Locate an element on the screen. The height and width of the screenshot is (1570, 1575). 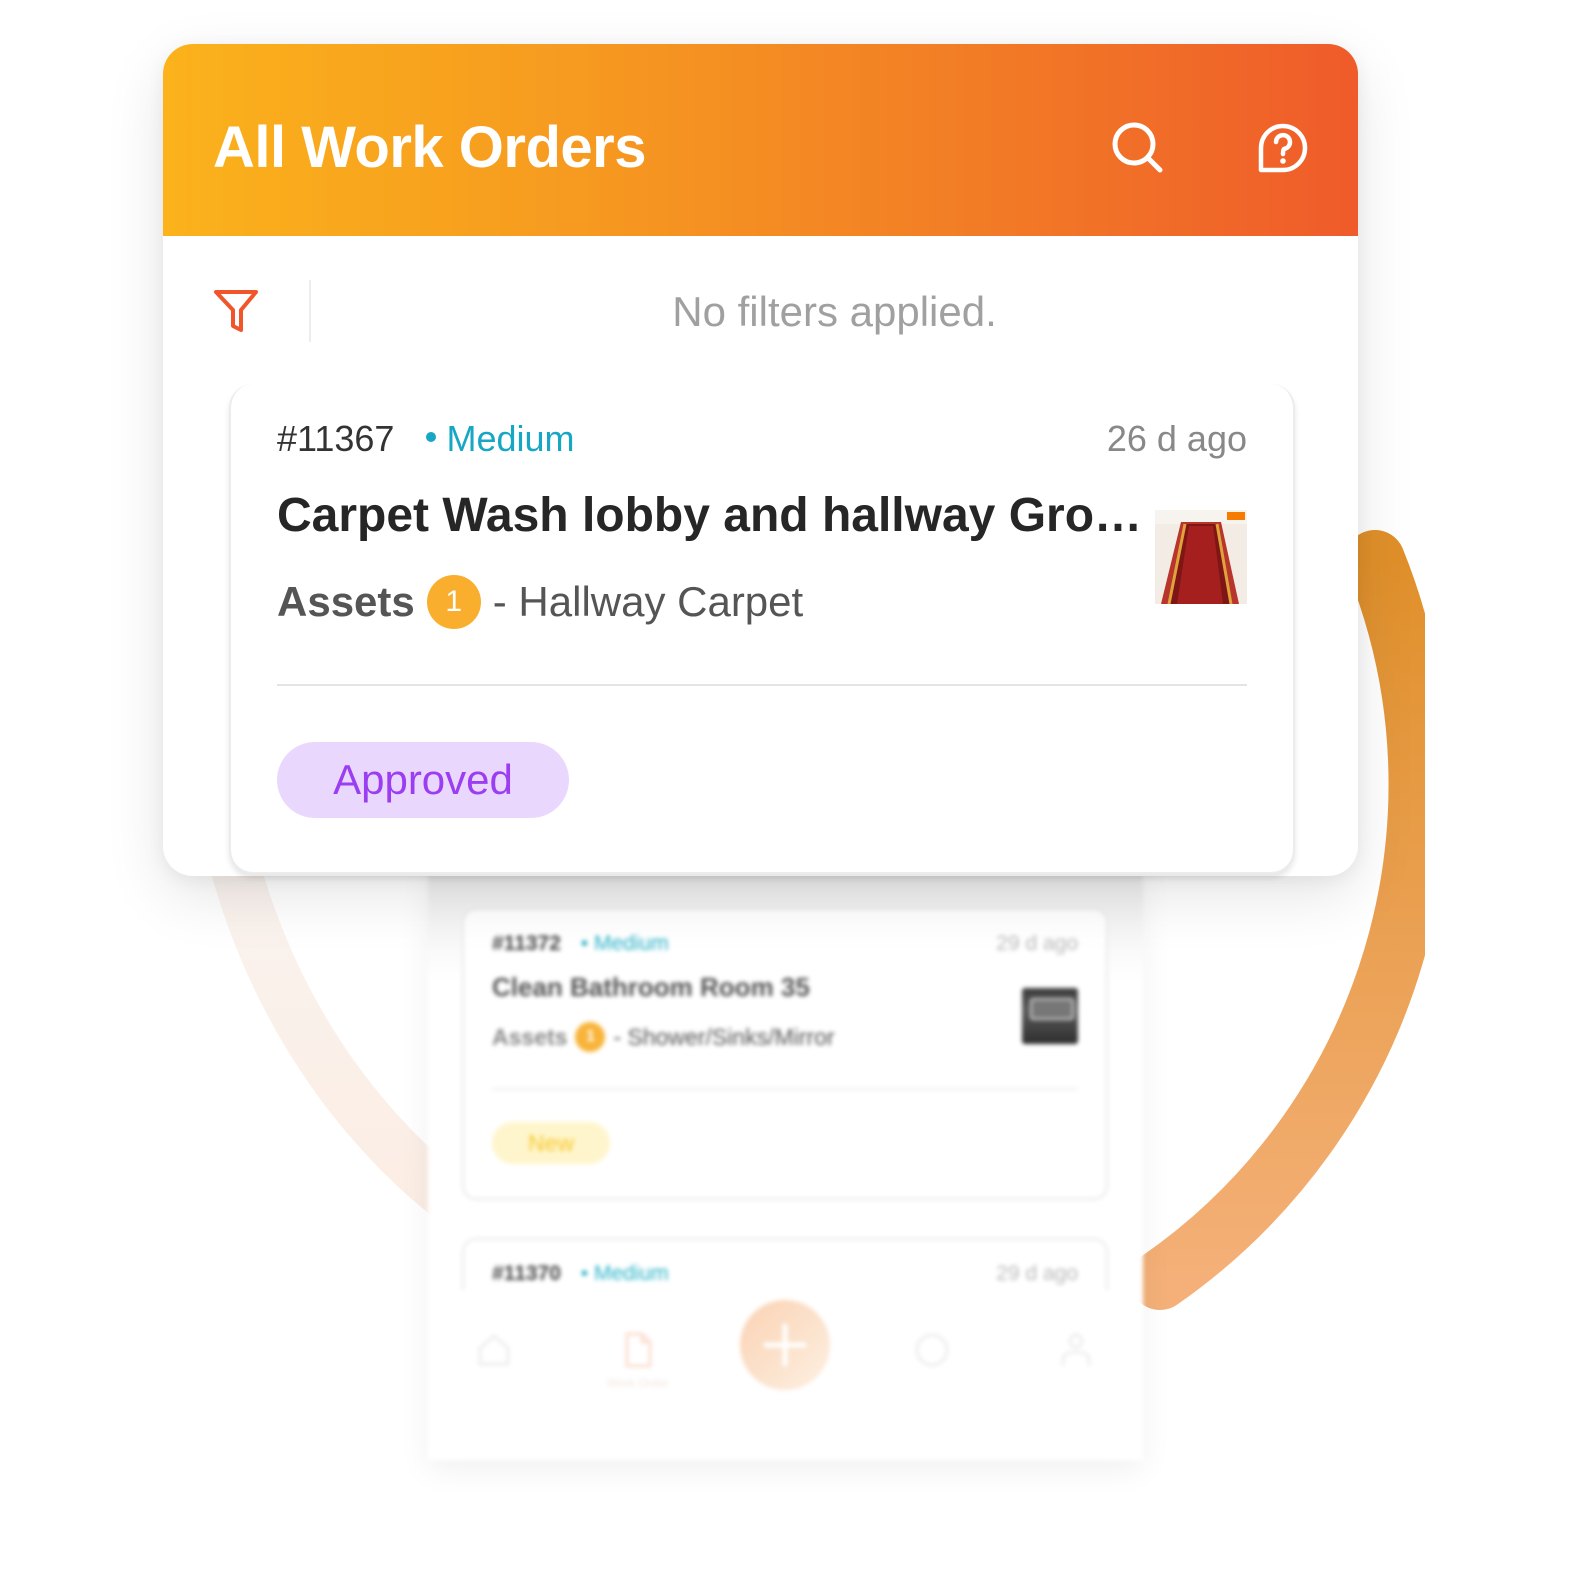
nav-label: Work Order is located at coordinates (638, 1383).